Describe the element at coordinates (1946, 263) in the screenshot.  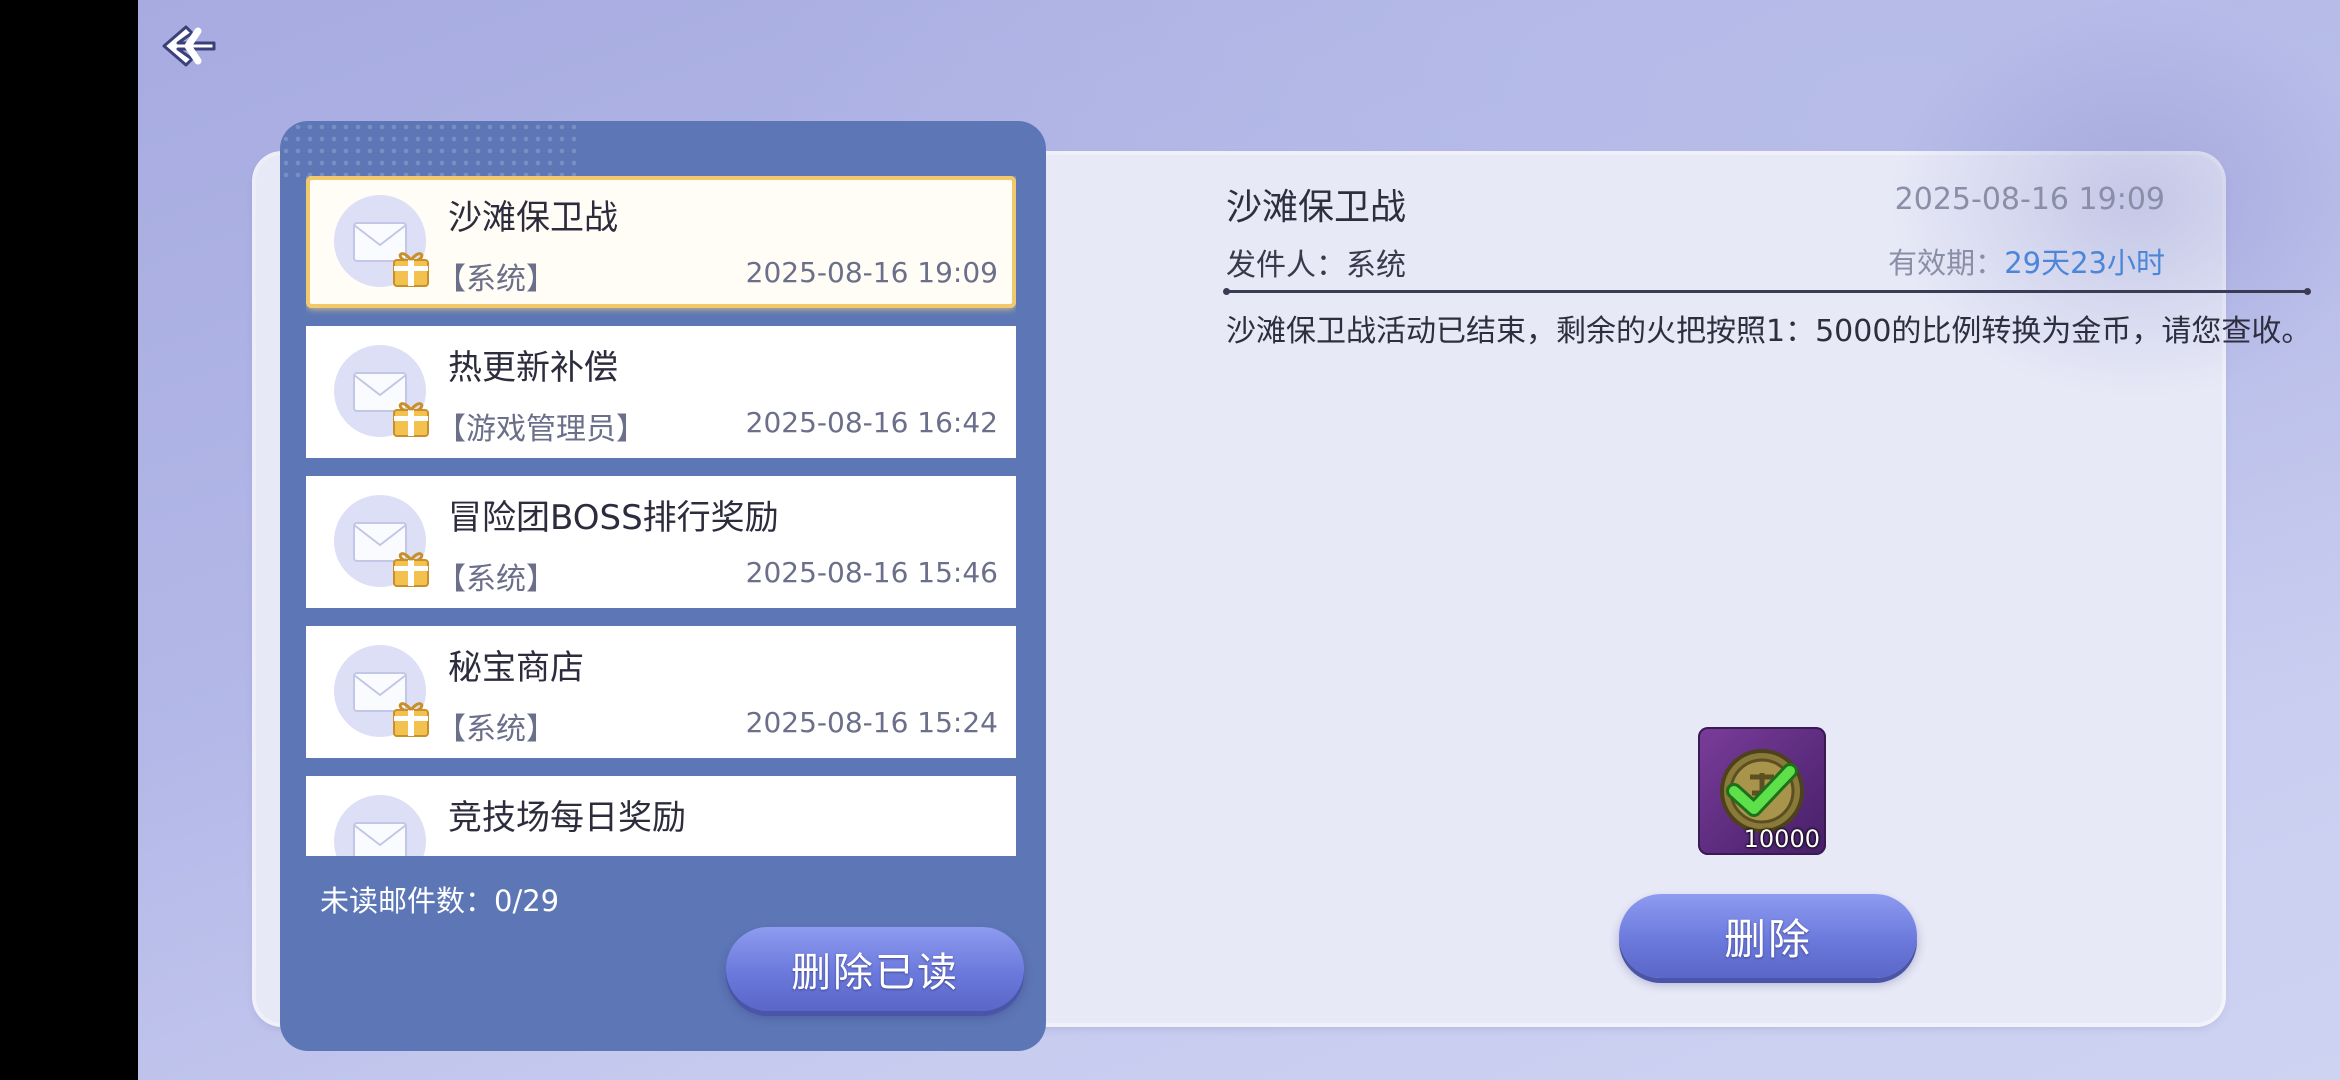
I see `expiry-label: 有效期：` at that location.